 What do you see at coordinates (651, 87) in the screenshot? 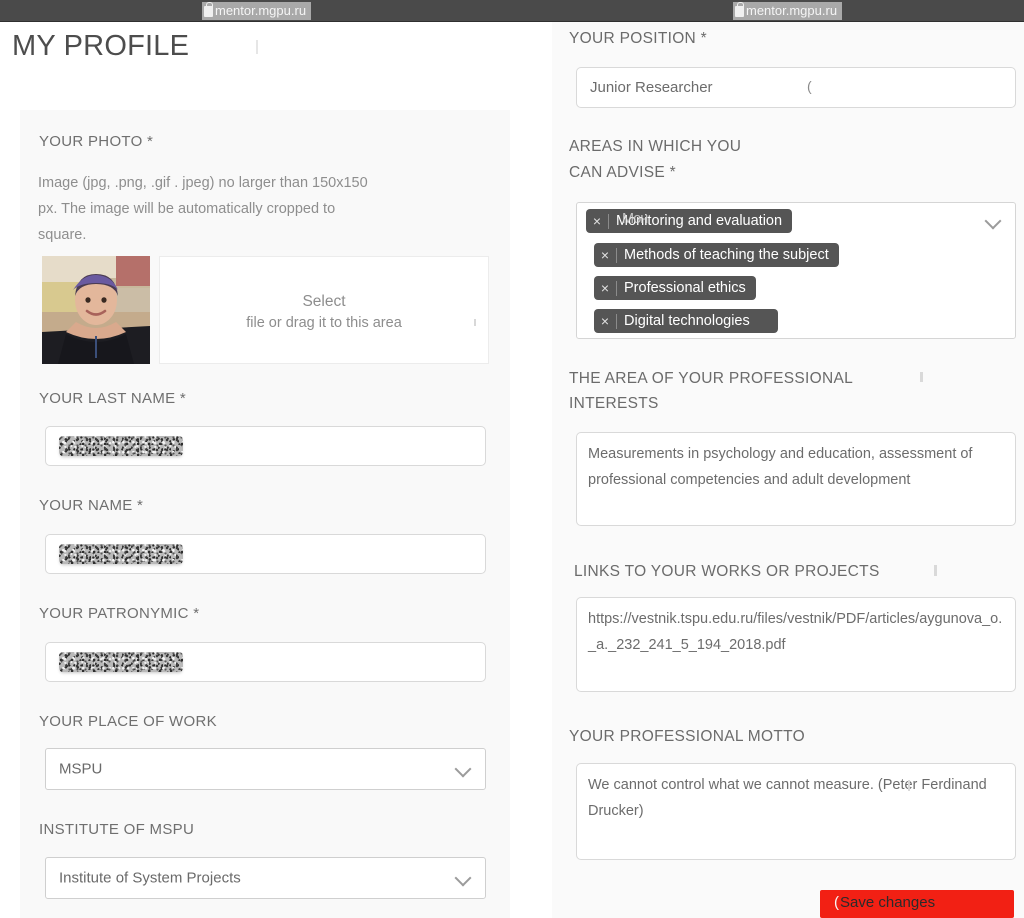
I see `position-value: Junior Researcher` at bounding box center [651, 87].